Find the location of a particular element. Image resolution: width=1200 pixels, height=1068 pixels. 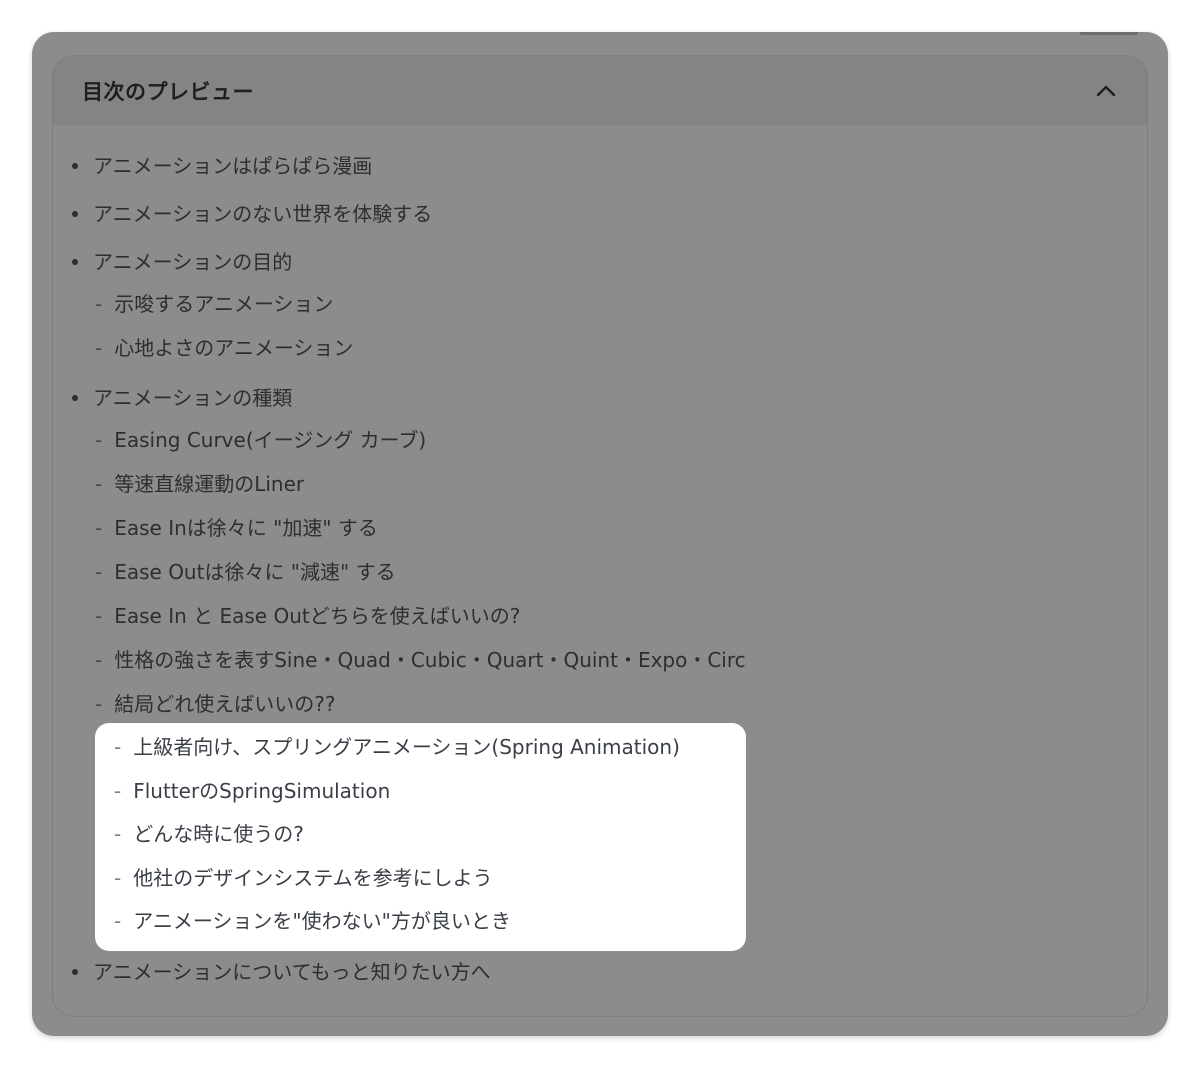

toc-item-label: Ease In と Ease Outどちらを使えばいいの? is located at coordinates (317, 616).